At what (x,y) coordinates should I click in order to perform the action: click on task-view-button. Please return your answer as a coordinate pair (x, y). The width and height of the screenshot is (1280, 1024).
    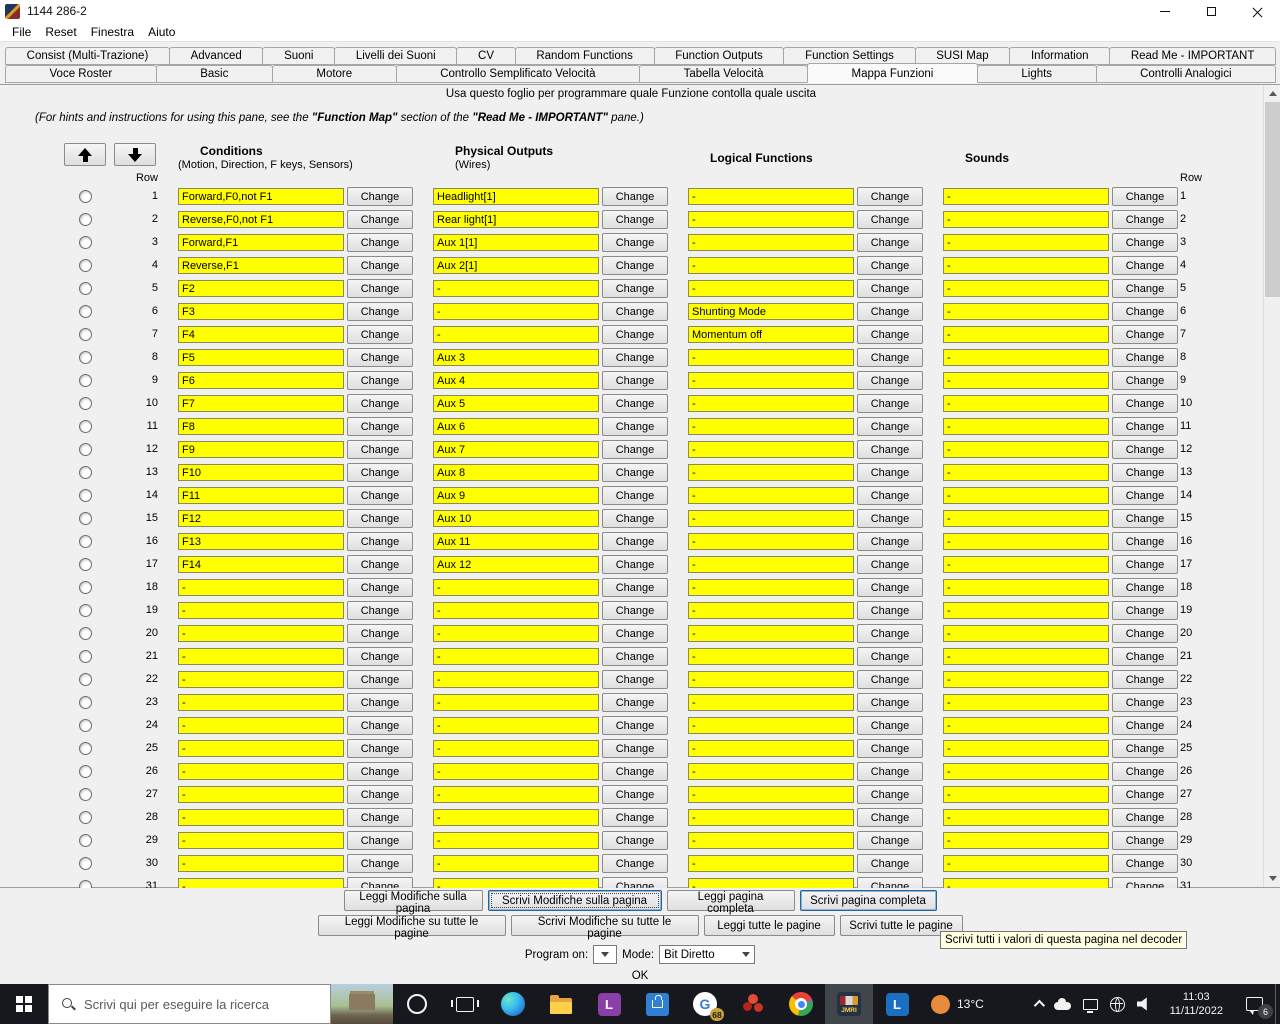
    Looking at the image, I should click on (465, 1004).